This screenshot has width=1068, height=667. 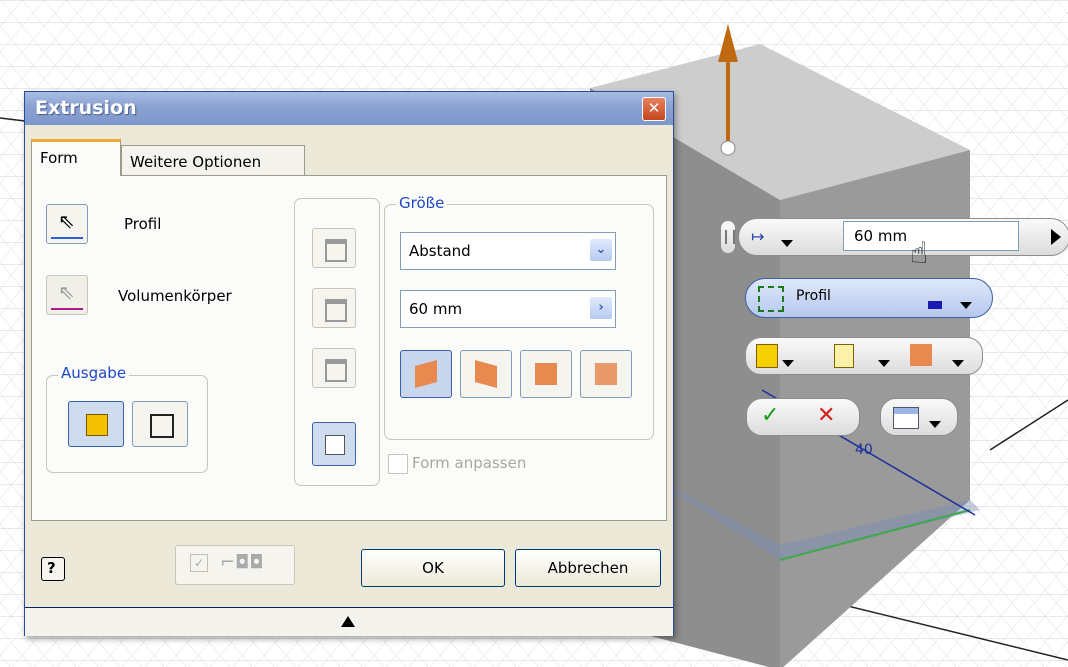 I want to click on help-icon: ?, so click(x=51, y=568).